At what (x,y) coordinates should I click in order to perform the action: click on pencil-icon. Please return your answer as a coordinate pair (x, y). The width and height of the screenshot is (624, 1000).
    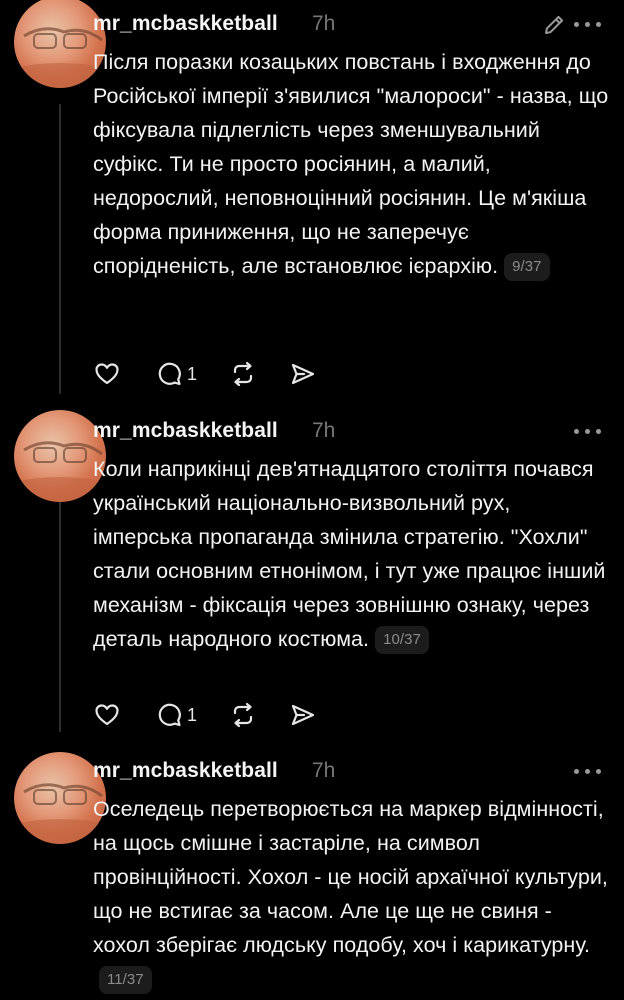
    Looking at the image, I should click on (554, 25).